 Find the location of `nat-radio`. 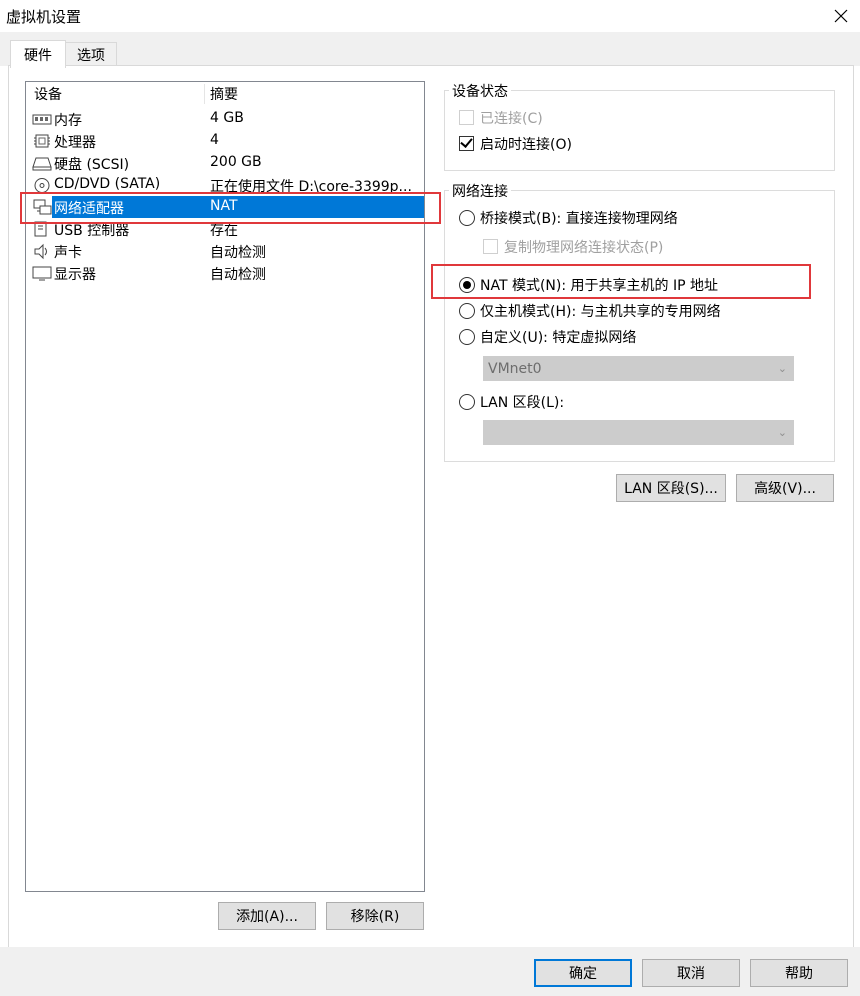

nat-radio is located at coordinates (467, 285).